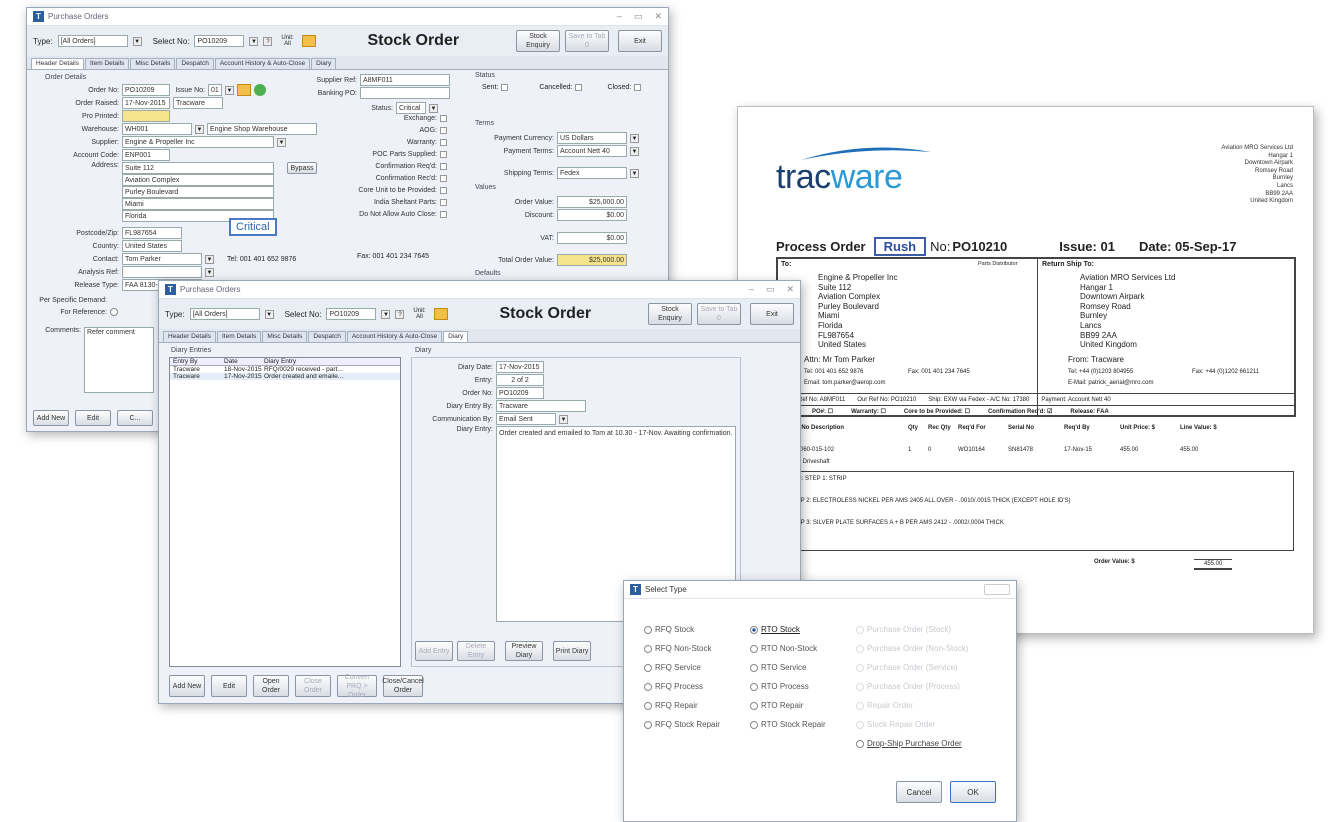  What do you see at coordinates (146, 155) in the screenshot?
I see `account-code-field: ENP001` at bounding box center [146, 155].